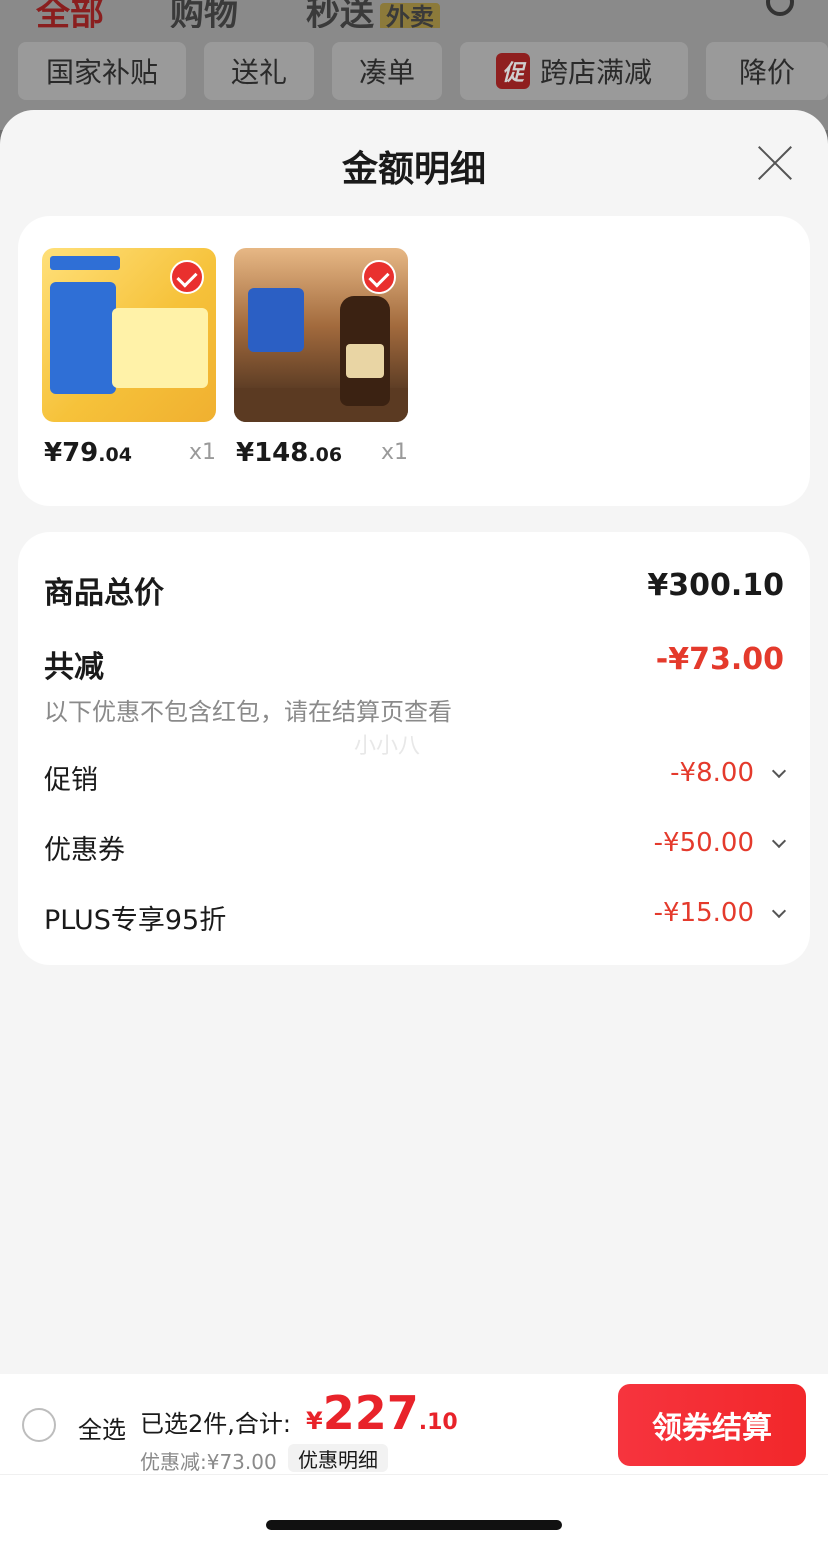  Describe the element at coordinates (281, 453) in the screenshot. I see `price-int: 148` at that location.